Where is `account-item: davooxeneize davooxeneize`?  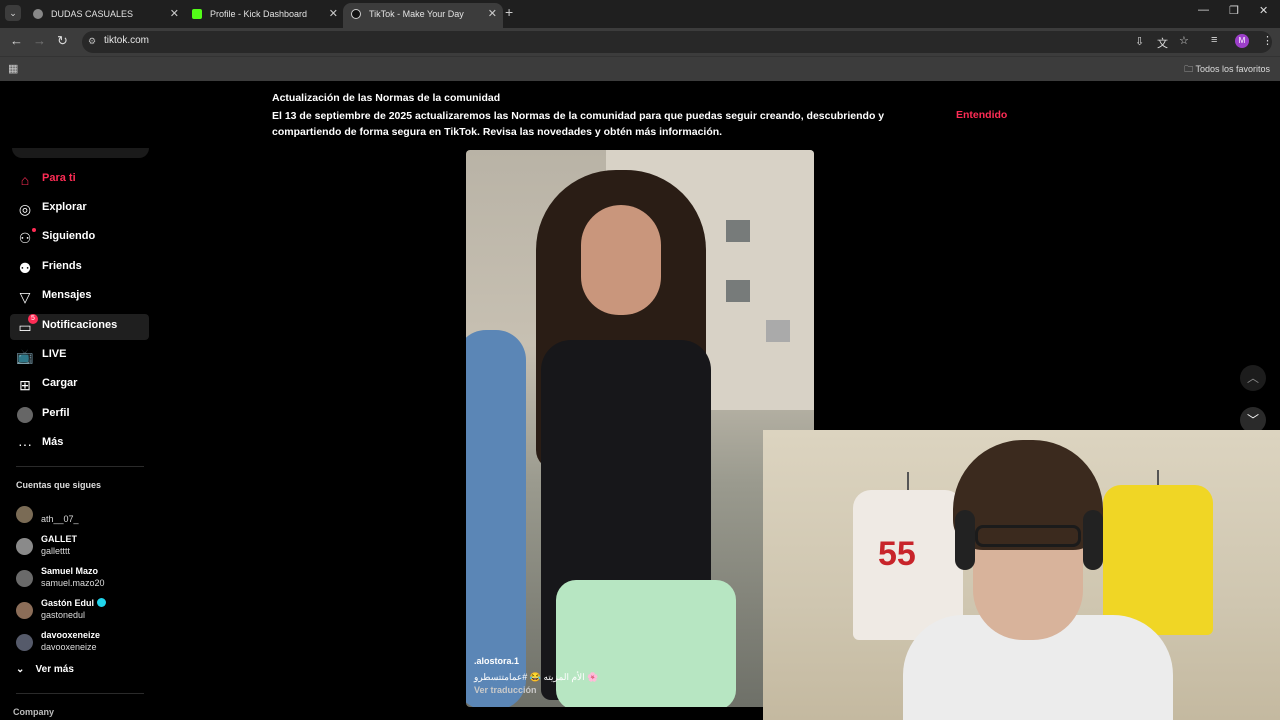 account-item: davooxeneize davooxeneize is located at coordinates (81, 644).